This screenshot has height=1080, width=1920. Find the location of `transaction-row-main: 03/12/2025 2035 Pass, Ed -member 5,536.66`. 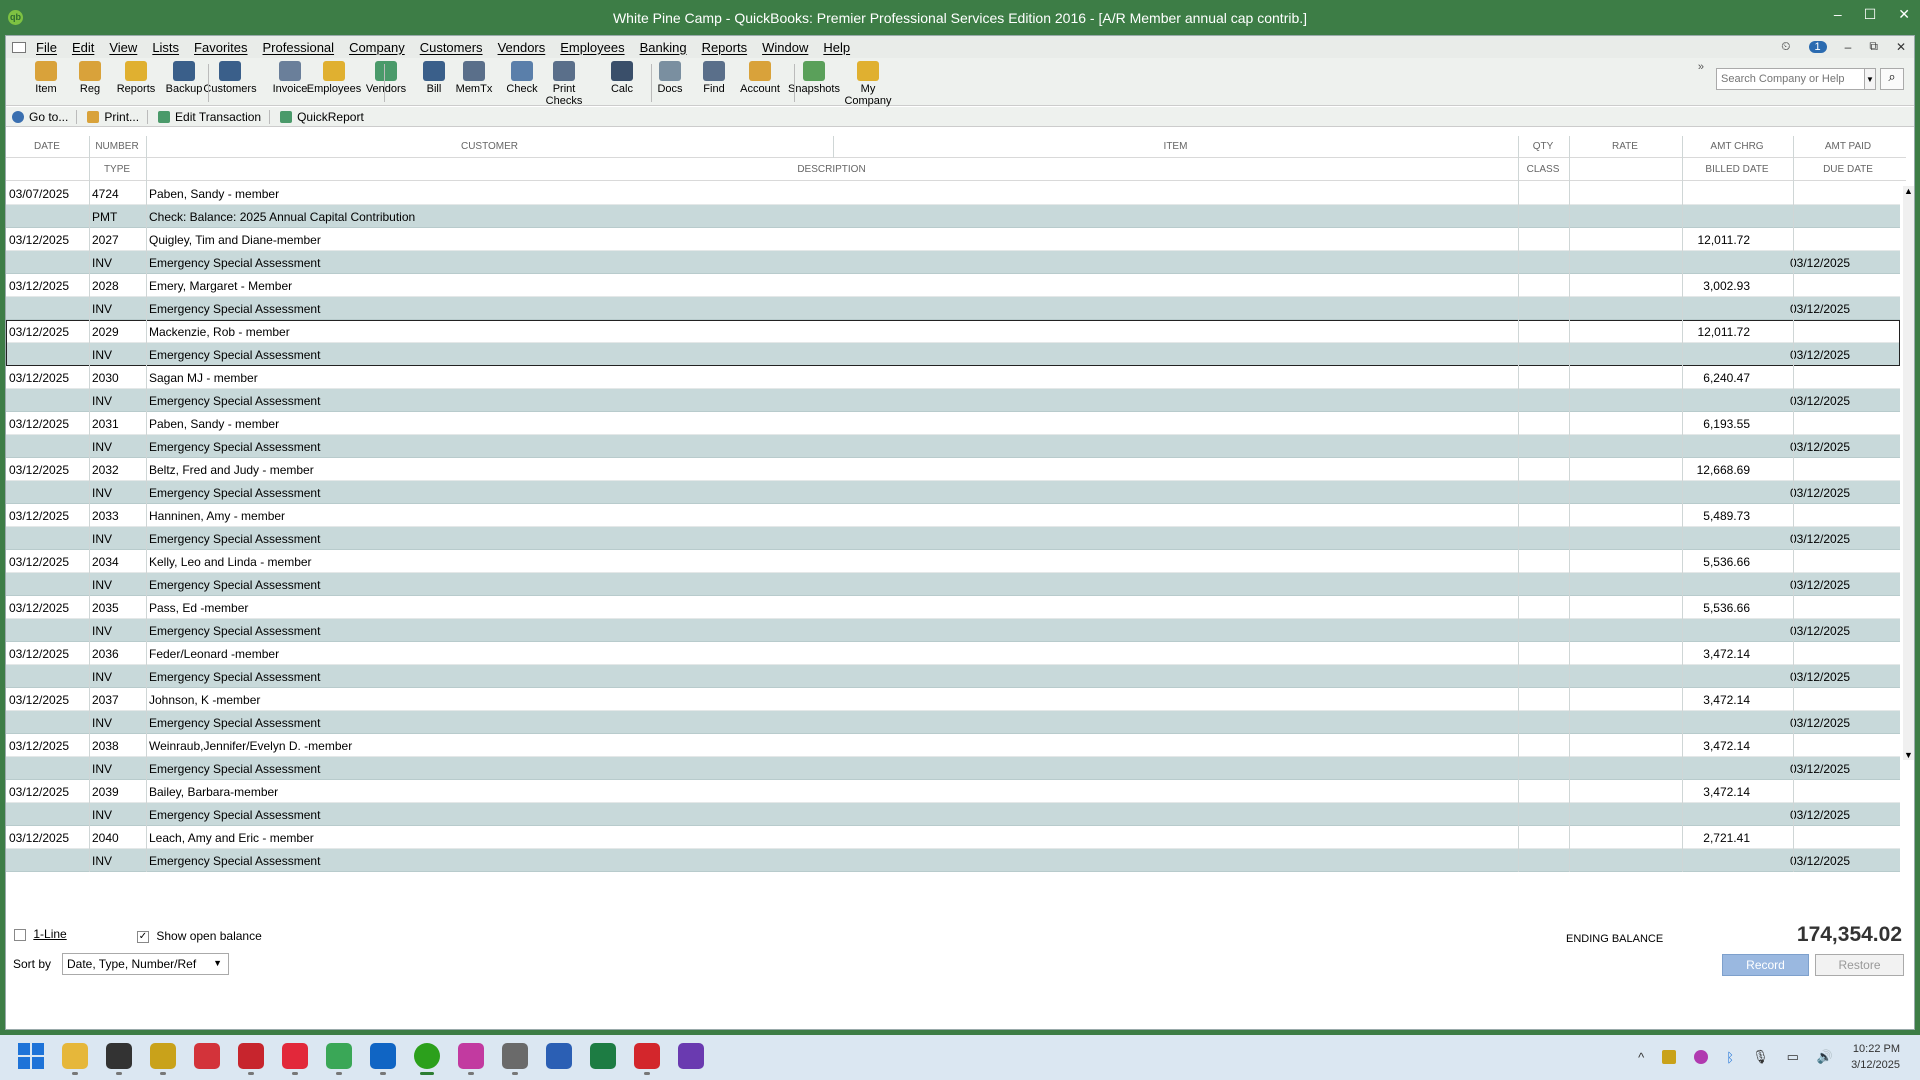

transaction-row-main: 03/12/2025 2035 Pass, Ed -member 5,536.66 is located at coordinates (953, 607).